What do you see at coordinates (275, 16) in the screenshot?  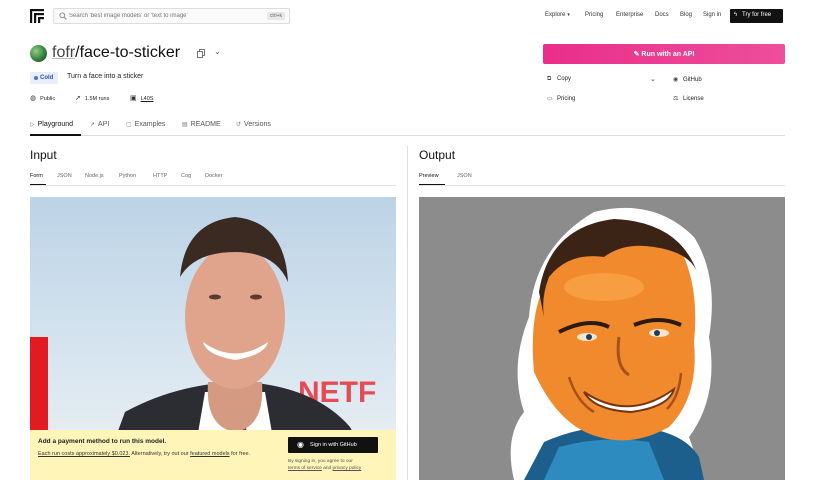 I see `search-shortcut: ctrl+k` at bounding box center [275, 16].